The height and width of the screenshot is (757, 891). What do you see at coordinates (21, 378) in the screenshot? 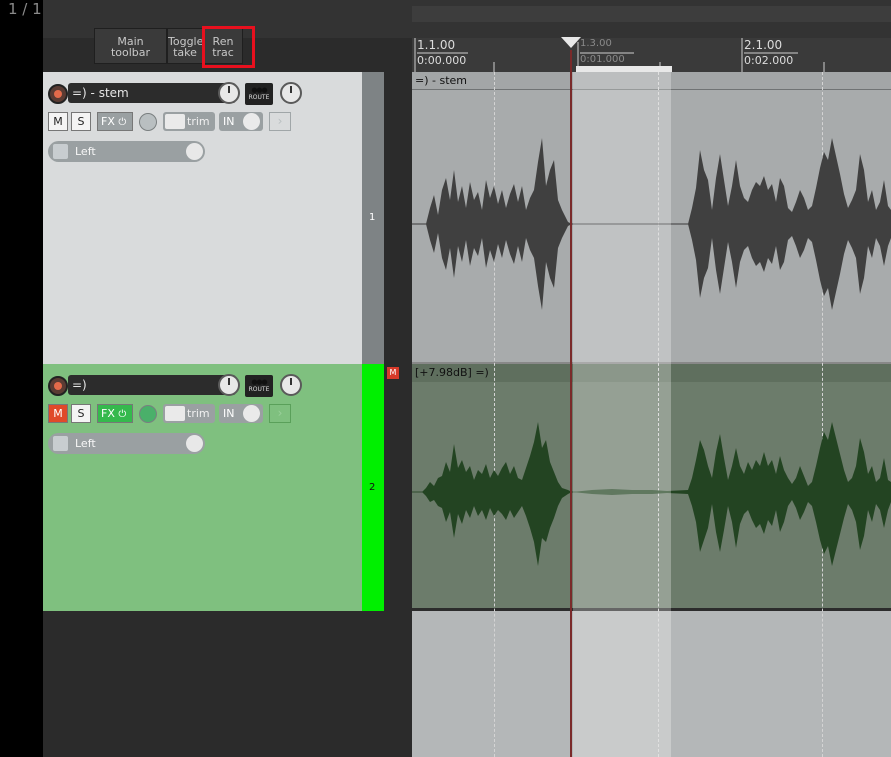
I see `left-strip` at bounding box center [21, 378].